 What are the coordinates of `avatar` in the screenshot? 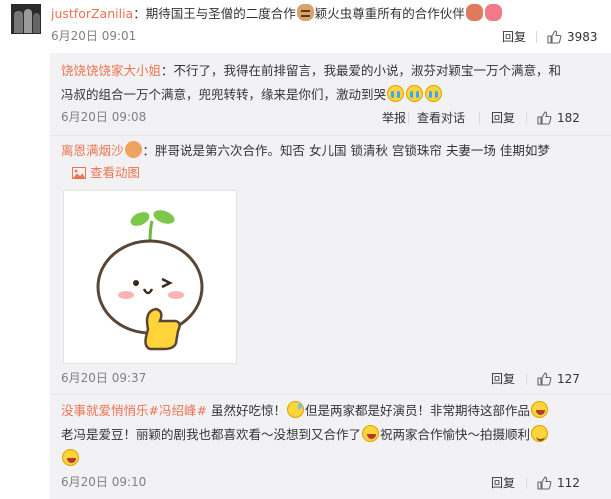 It's located at (26, 19).